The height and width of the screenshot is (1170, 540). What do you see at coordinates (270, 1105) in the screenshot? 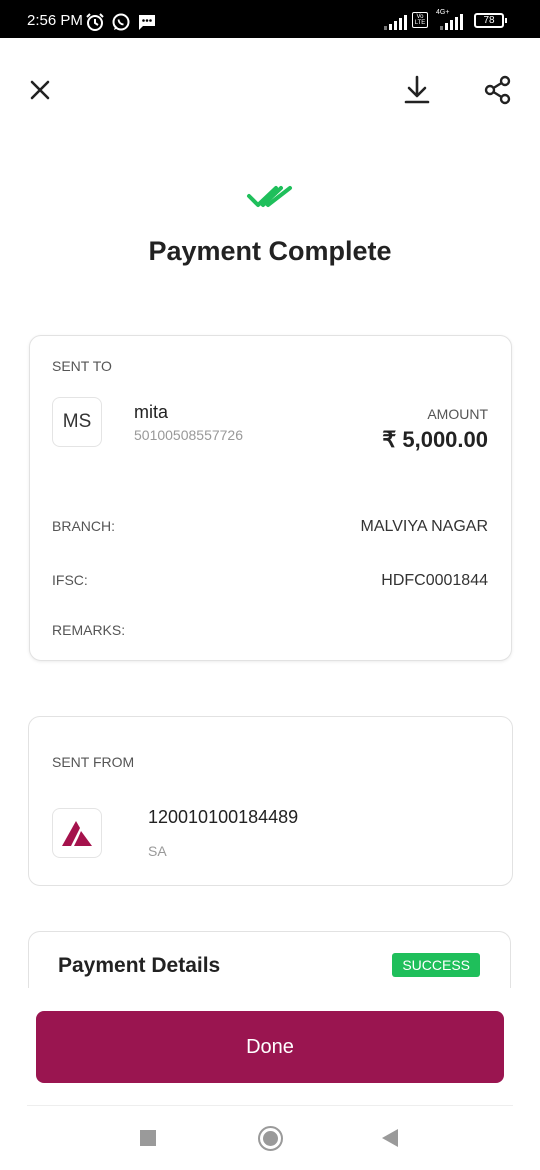
I see `divider` at bounding box center [270, 1105].